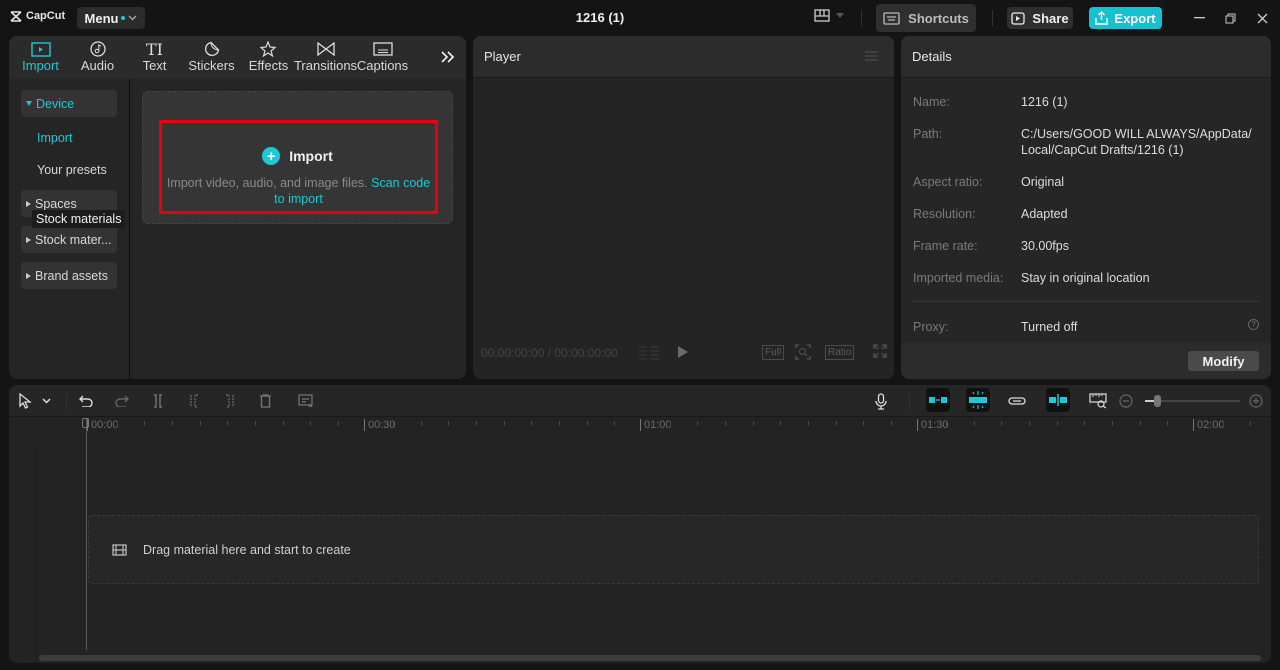  I want to click on timeline-ruler: 00:00 00:30 01:00 01:30 02:00, so click(640, 427).